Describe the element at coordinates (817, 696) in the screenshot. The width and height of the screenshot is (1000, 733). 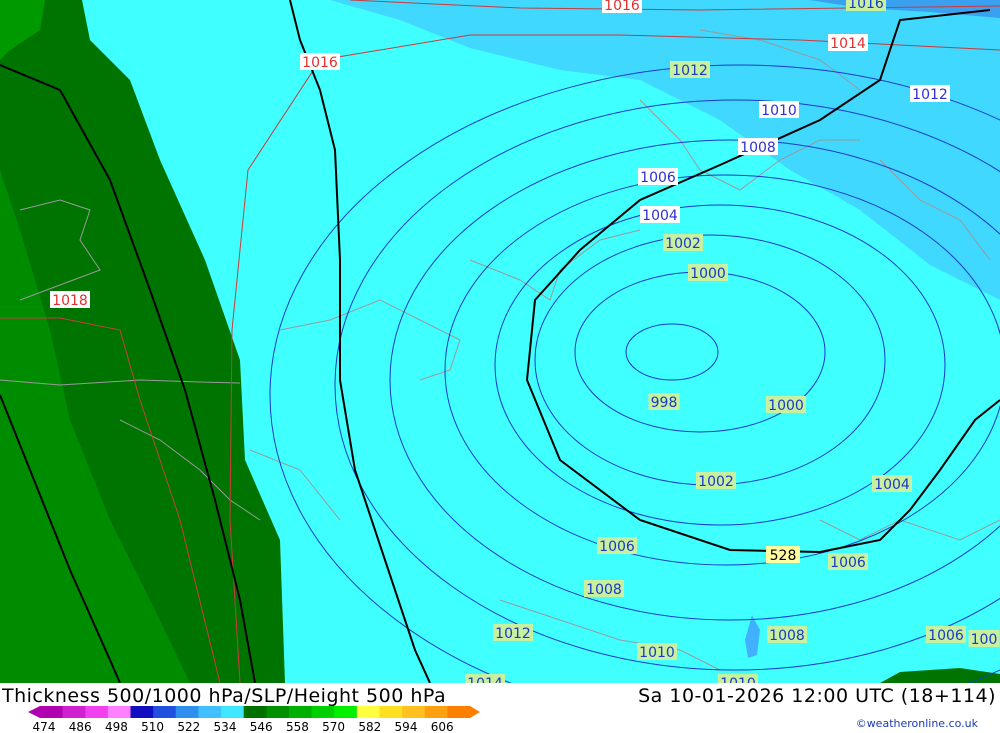
I see `valid-datetime: Sa 10-01-2026 12:00 UTC (18+114)` at that location.